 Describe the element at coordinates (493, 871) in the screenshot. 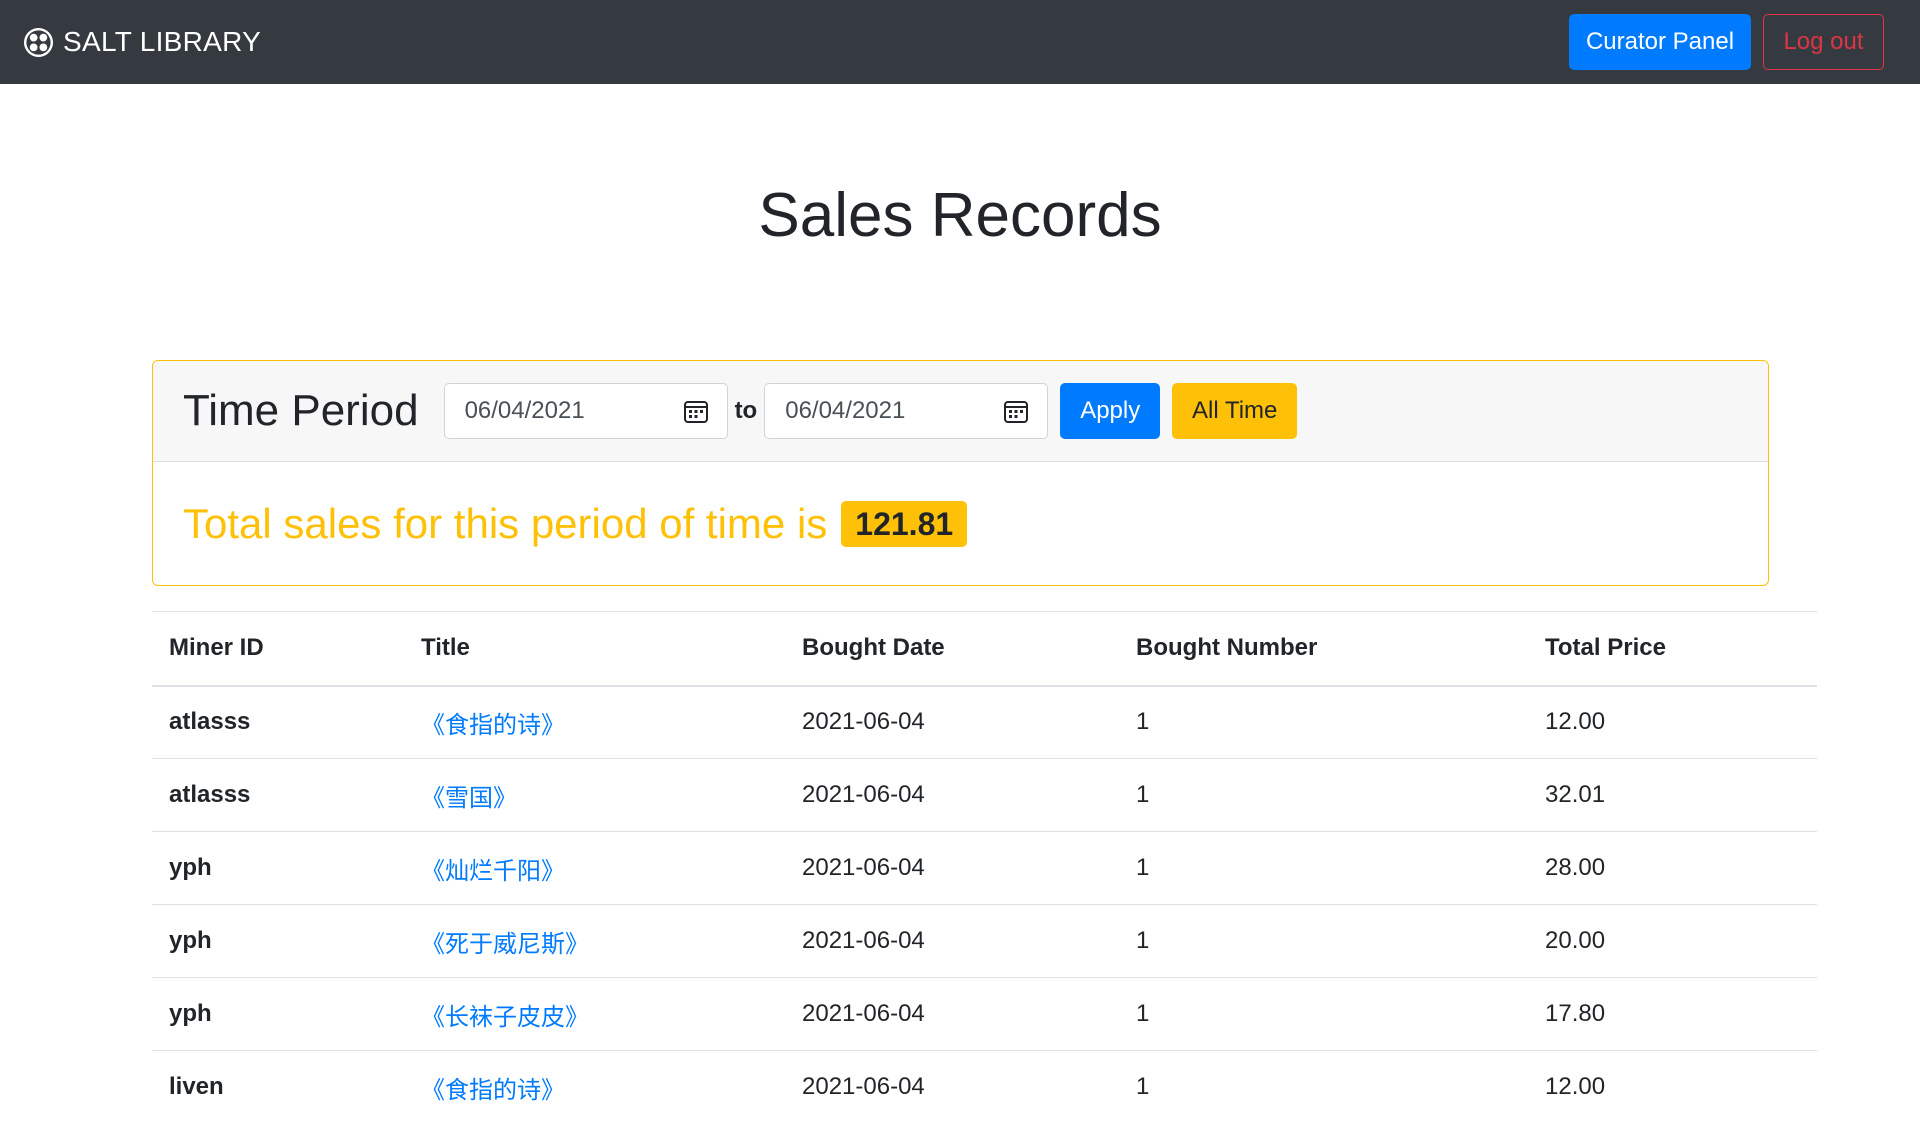

I see `book-title-link: 《灿烂千阳》` at that location.